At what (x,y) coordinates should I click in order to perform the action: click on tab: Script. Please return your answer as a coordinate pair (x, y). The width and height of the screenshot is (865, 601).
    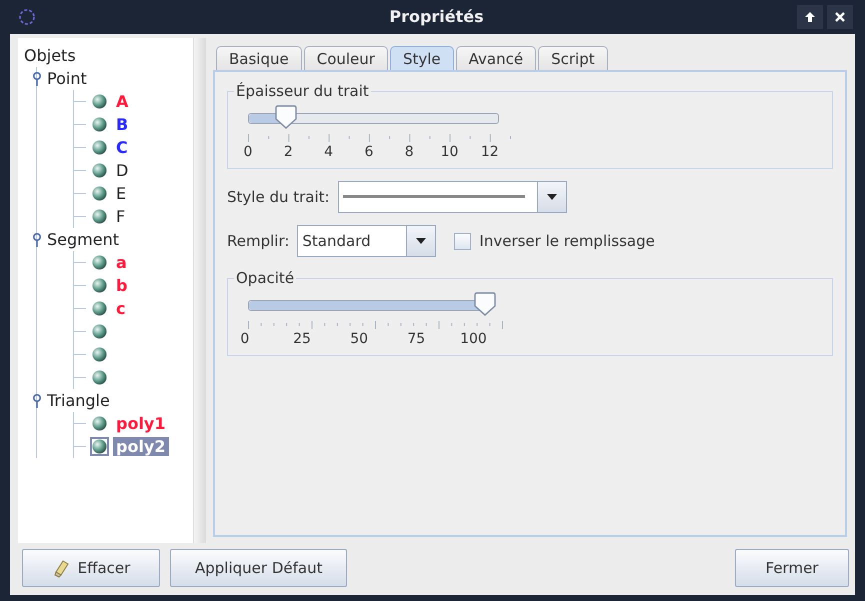
    Looking at the image, I should click on (573, 58).